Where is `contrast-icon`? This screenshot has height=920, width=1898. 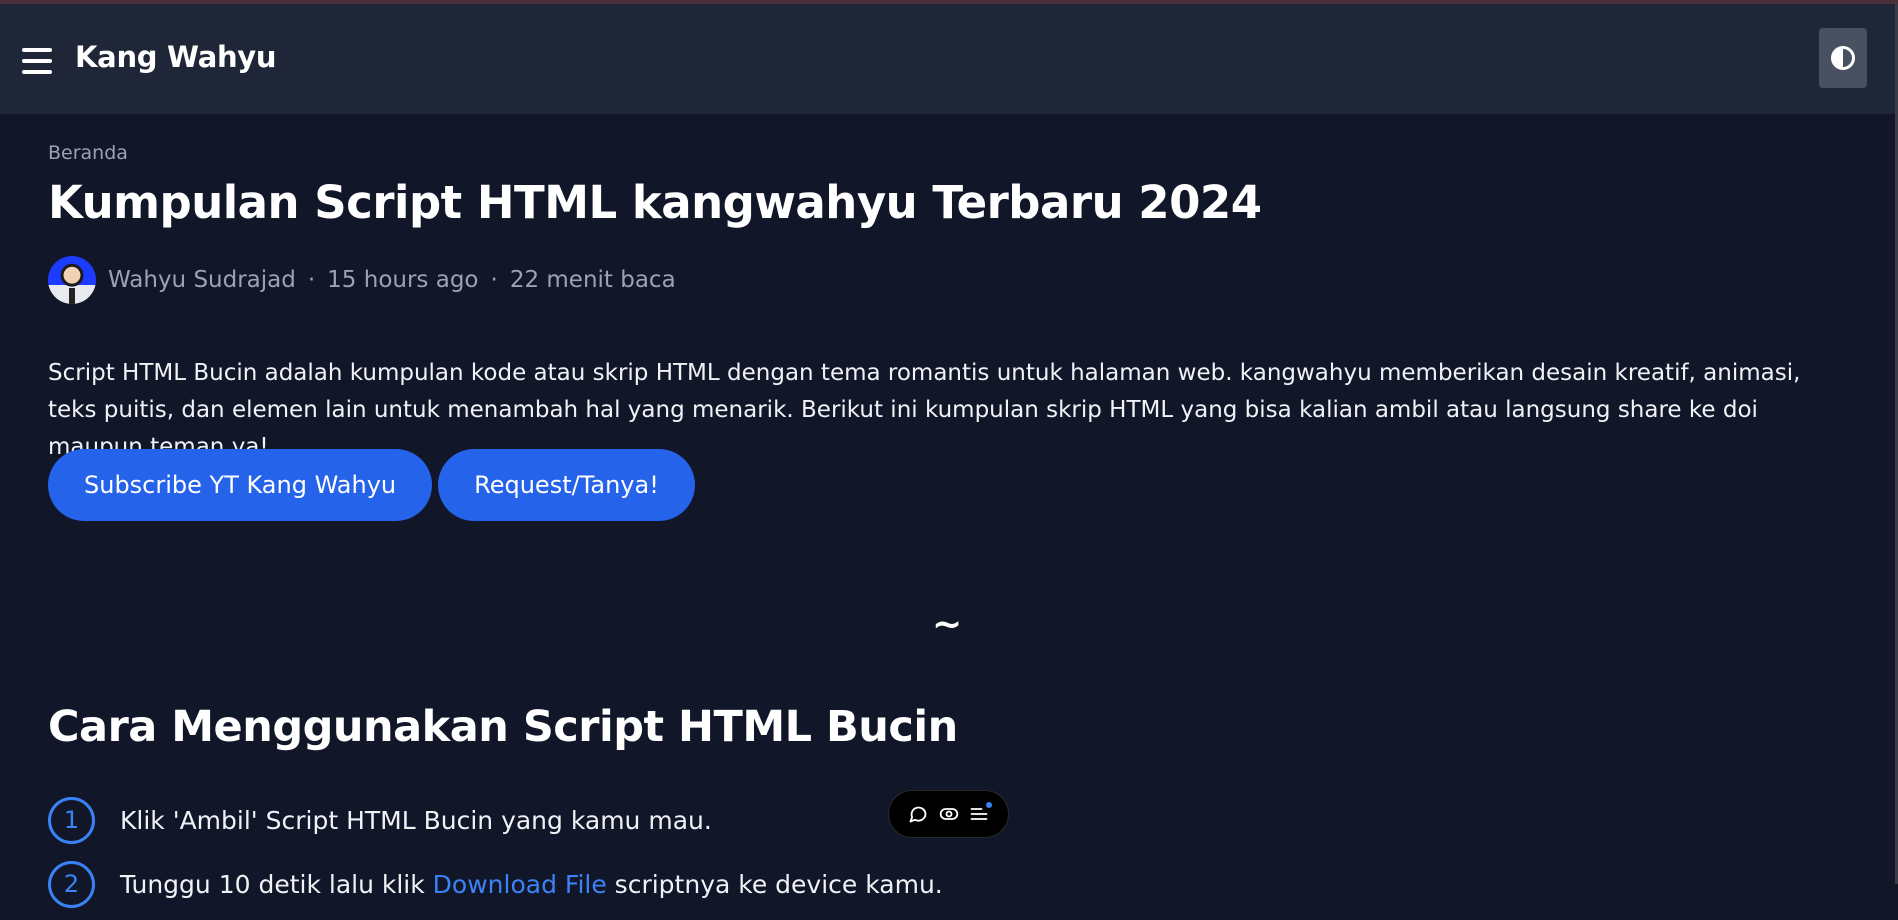
contrast-icon is located at coordinates (1843, 58).